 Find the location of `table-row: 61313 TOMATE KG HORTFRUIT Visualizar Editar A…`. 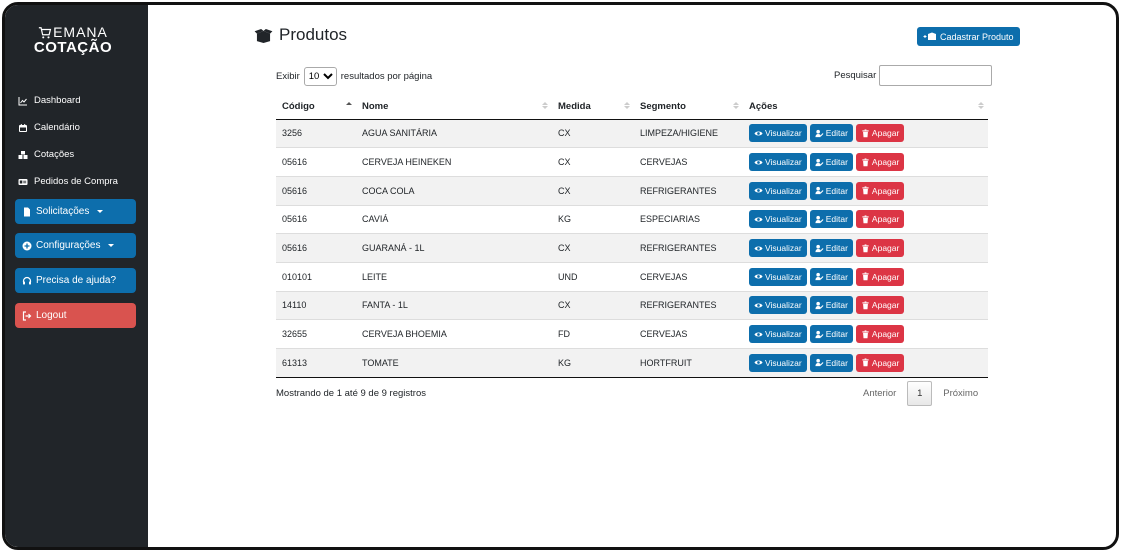

table-row: 61313 TOMATE KG HORTFRUIT Visualizar Editar A… is located at coordinates (632, 363).